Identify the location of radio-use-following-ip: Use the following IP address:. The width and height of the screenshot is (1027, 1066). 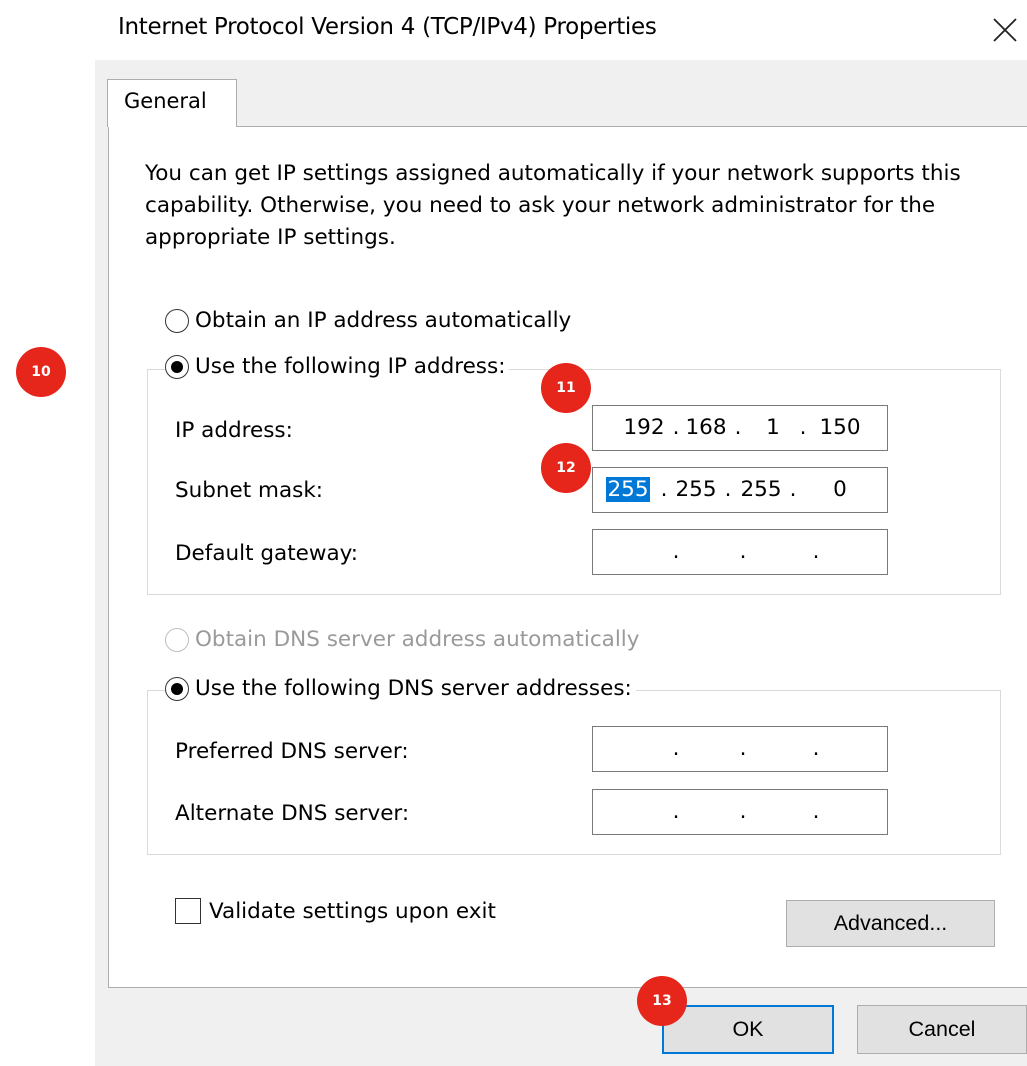
(337, 366).